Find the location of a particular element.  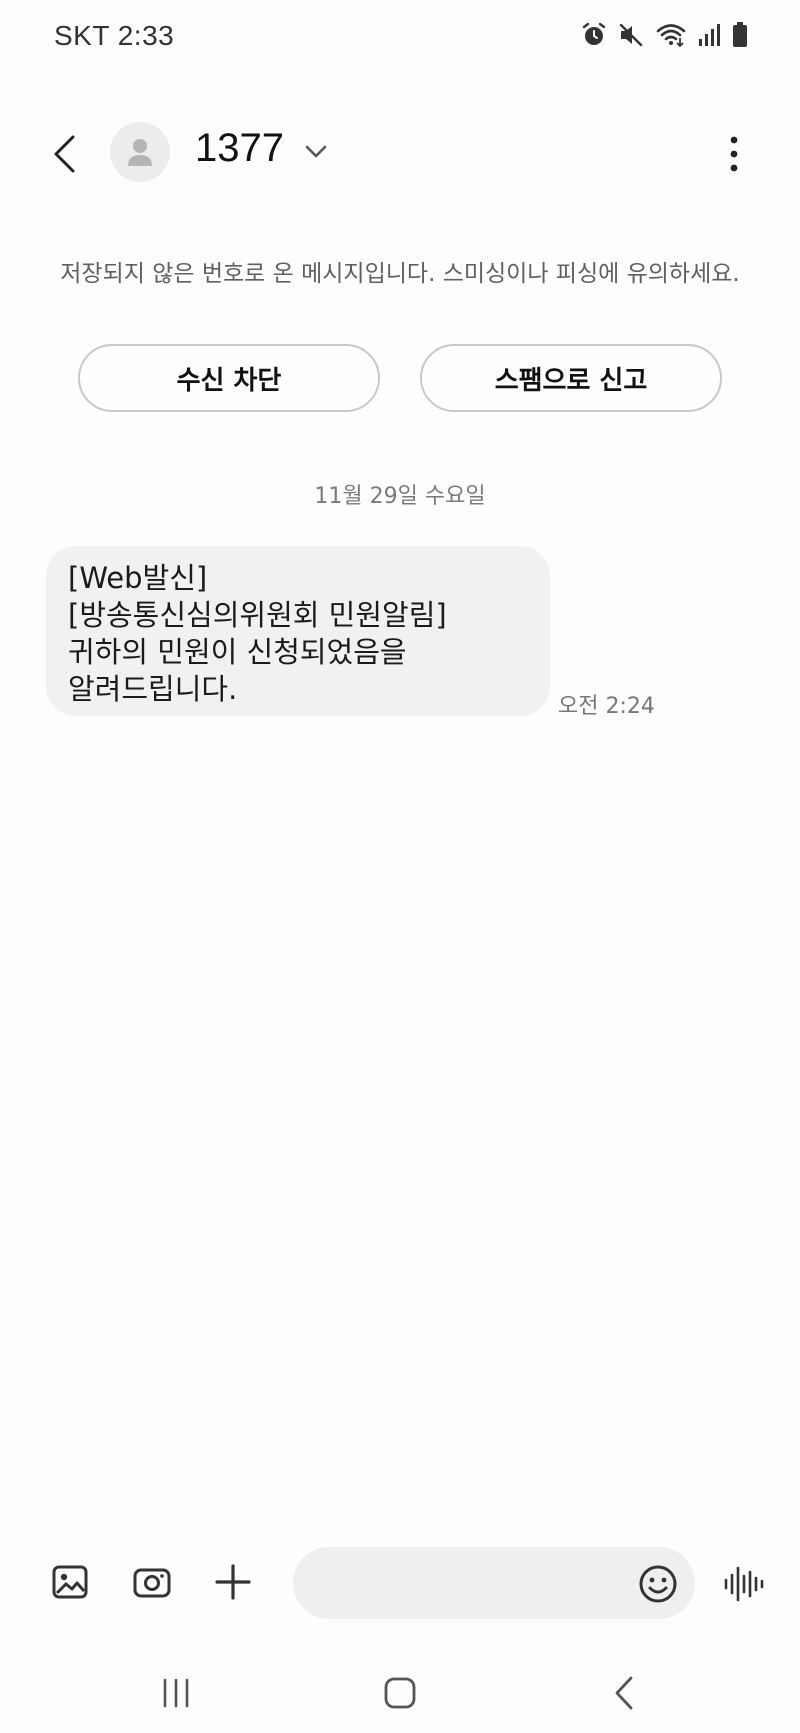

message-line: [방송통신심의위원회 민원알림] is located at coordinates (257, 615).